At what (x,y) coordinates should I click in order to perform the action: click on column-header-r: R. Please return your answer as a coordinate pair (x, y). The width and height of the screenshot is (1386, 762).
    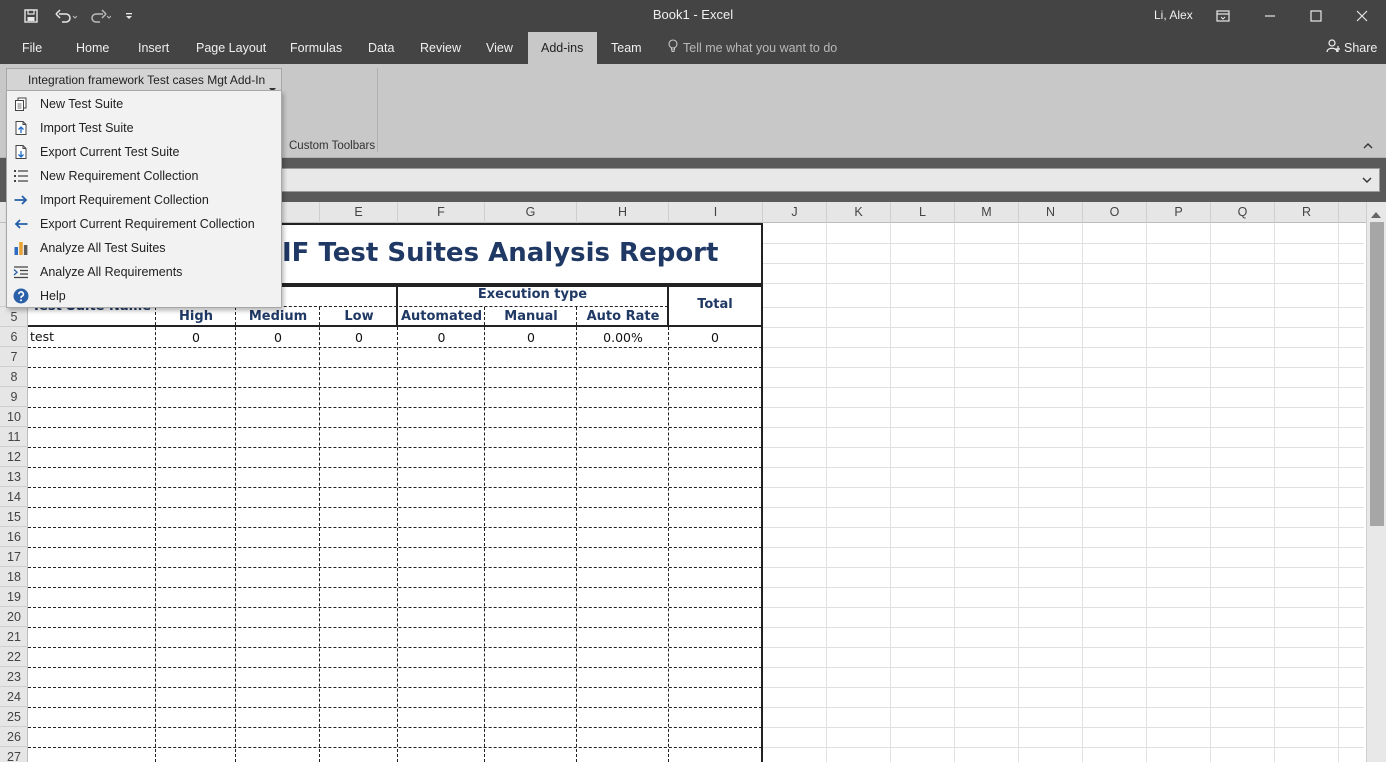
    Looking at the image, I should click on (1307, 212).